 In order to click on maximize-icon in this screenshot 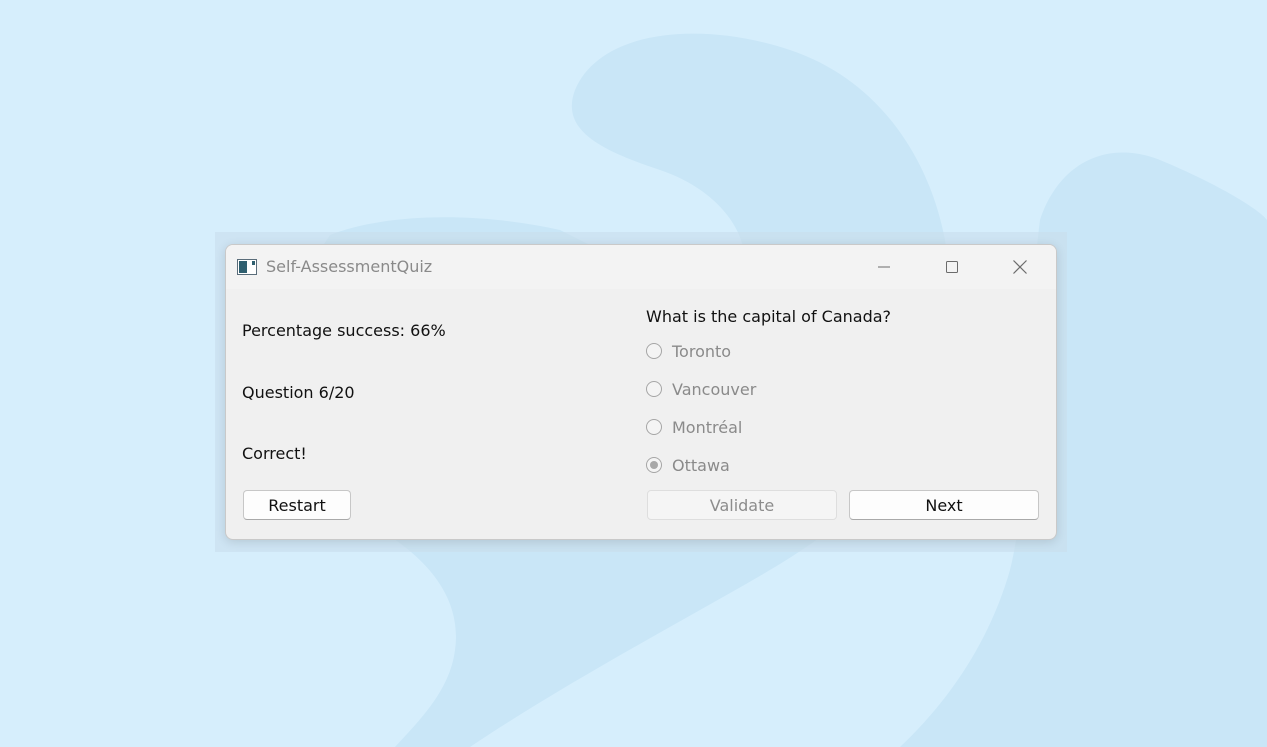, I will do `click(952, 267)`.